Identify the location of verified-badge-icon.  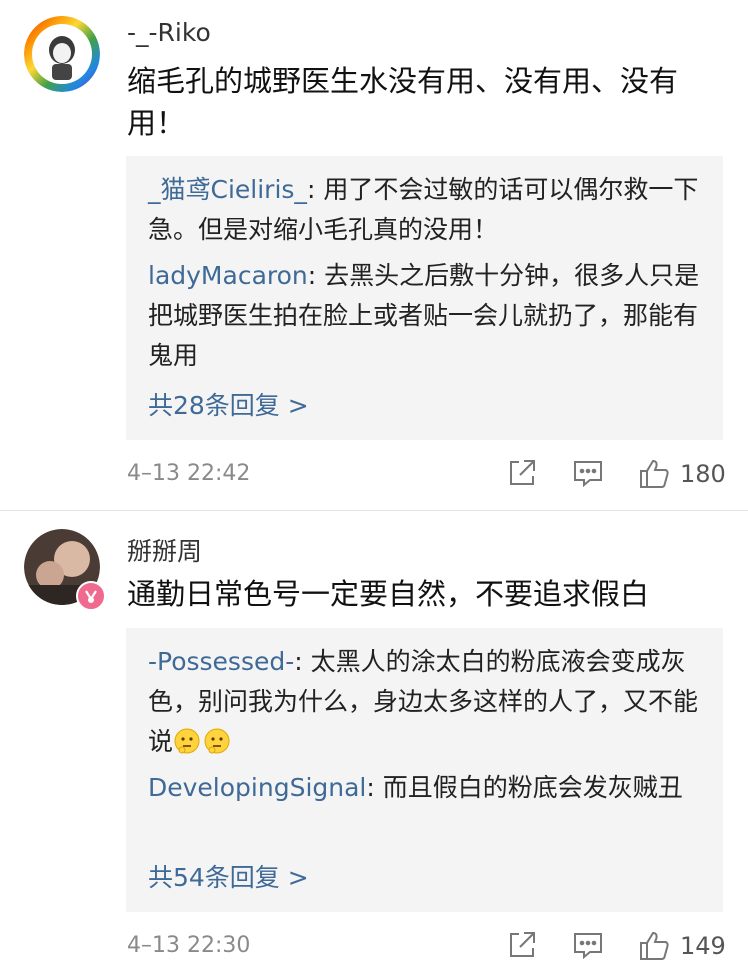
(91, 596).